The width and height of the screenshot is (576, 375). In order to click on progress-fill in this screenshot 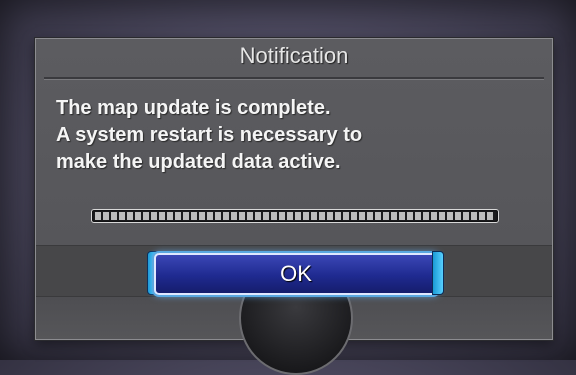, I will do `click(295, 216)`.